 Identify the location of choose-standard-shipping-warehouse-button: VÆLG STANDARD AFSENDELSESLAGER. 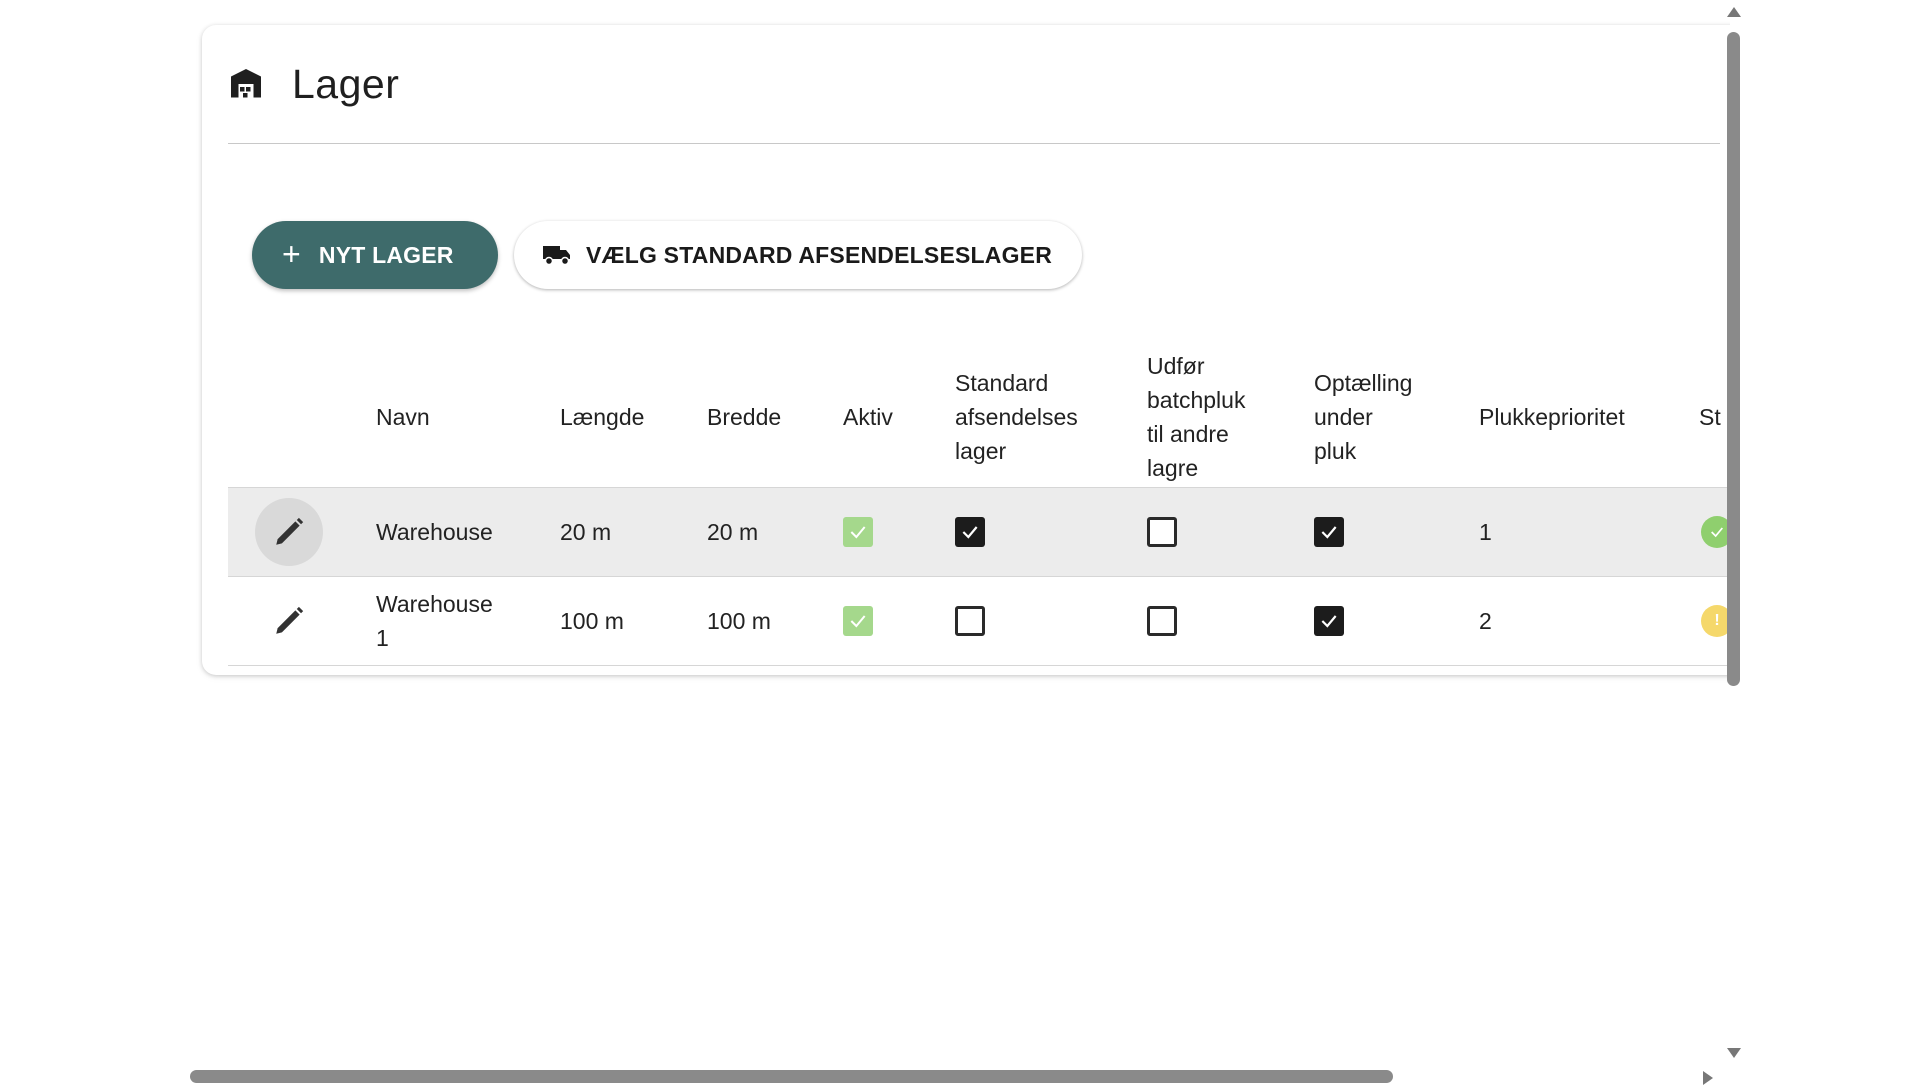
(798, 255).